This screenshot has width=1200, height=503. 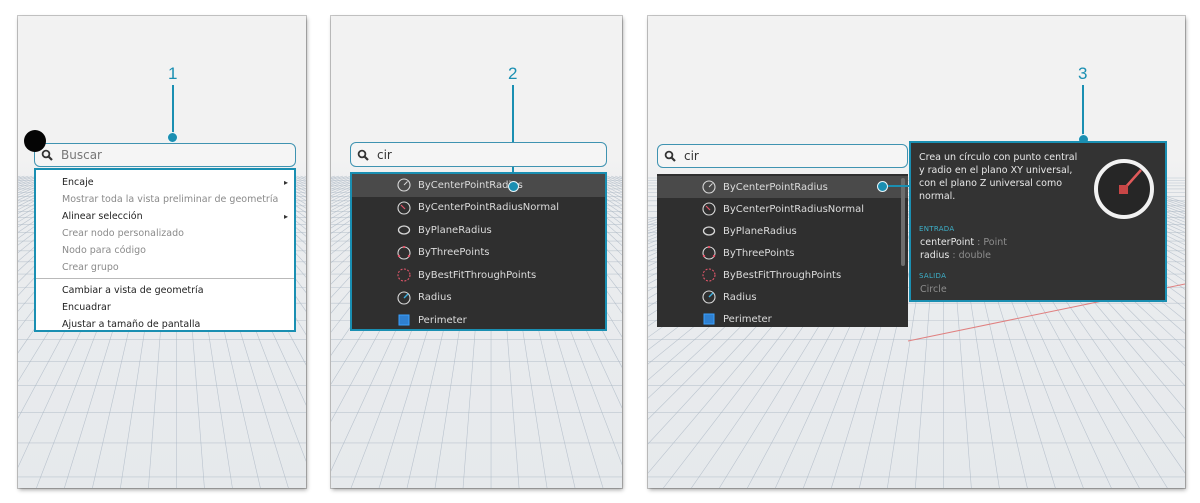 What do you see at coordinates (709, 231) in the screenshot?
I see `ellipse-plane-icon` at bounding box center [709, 231].